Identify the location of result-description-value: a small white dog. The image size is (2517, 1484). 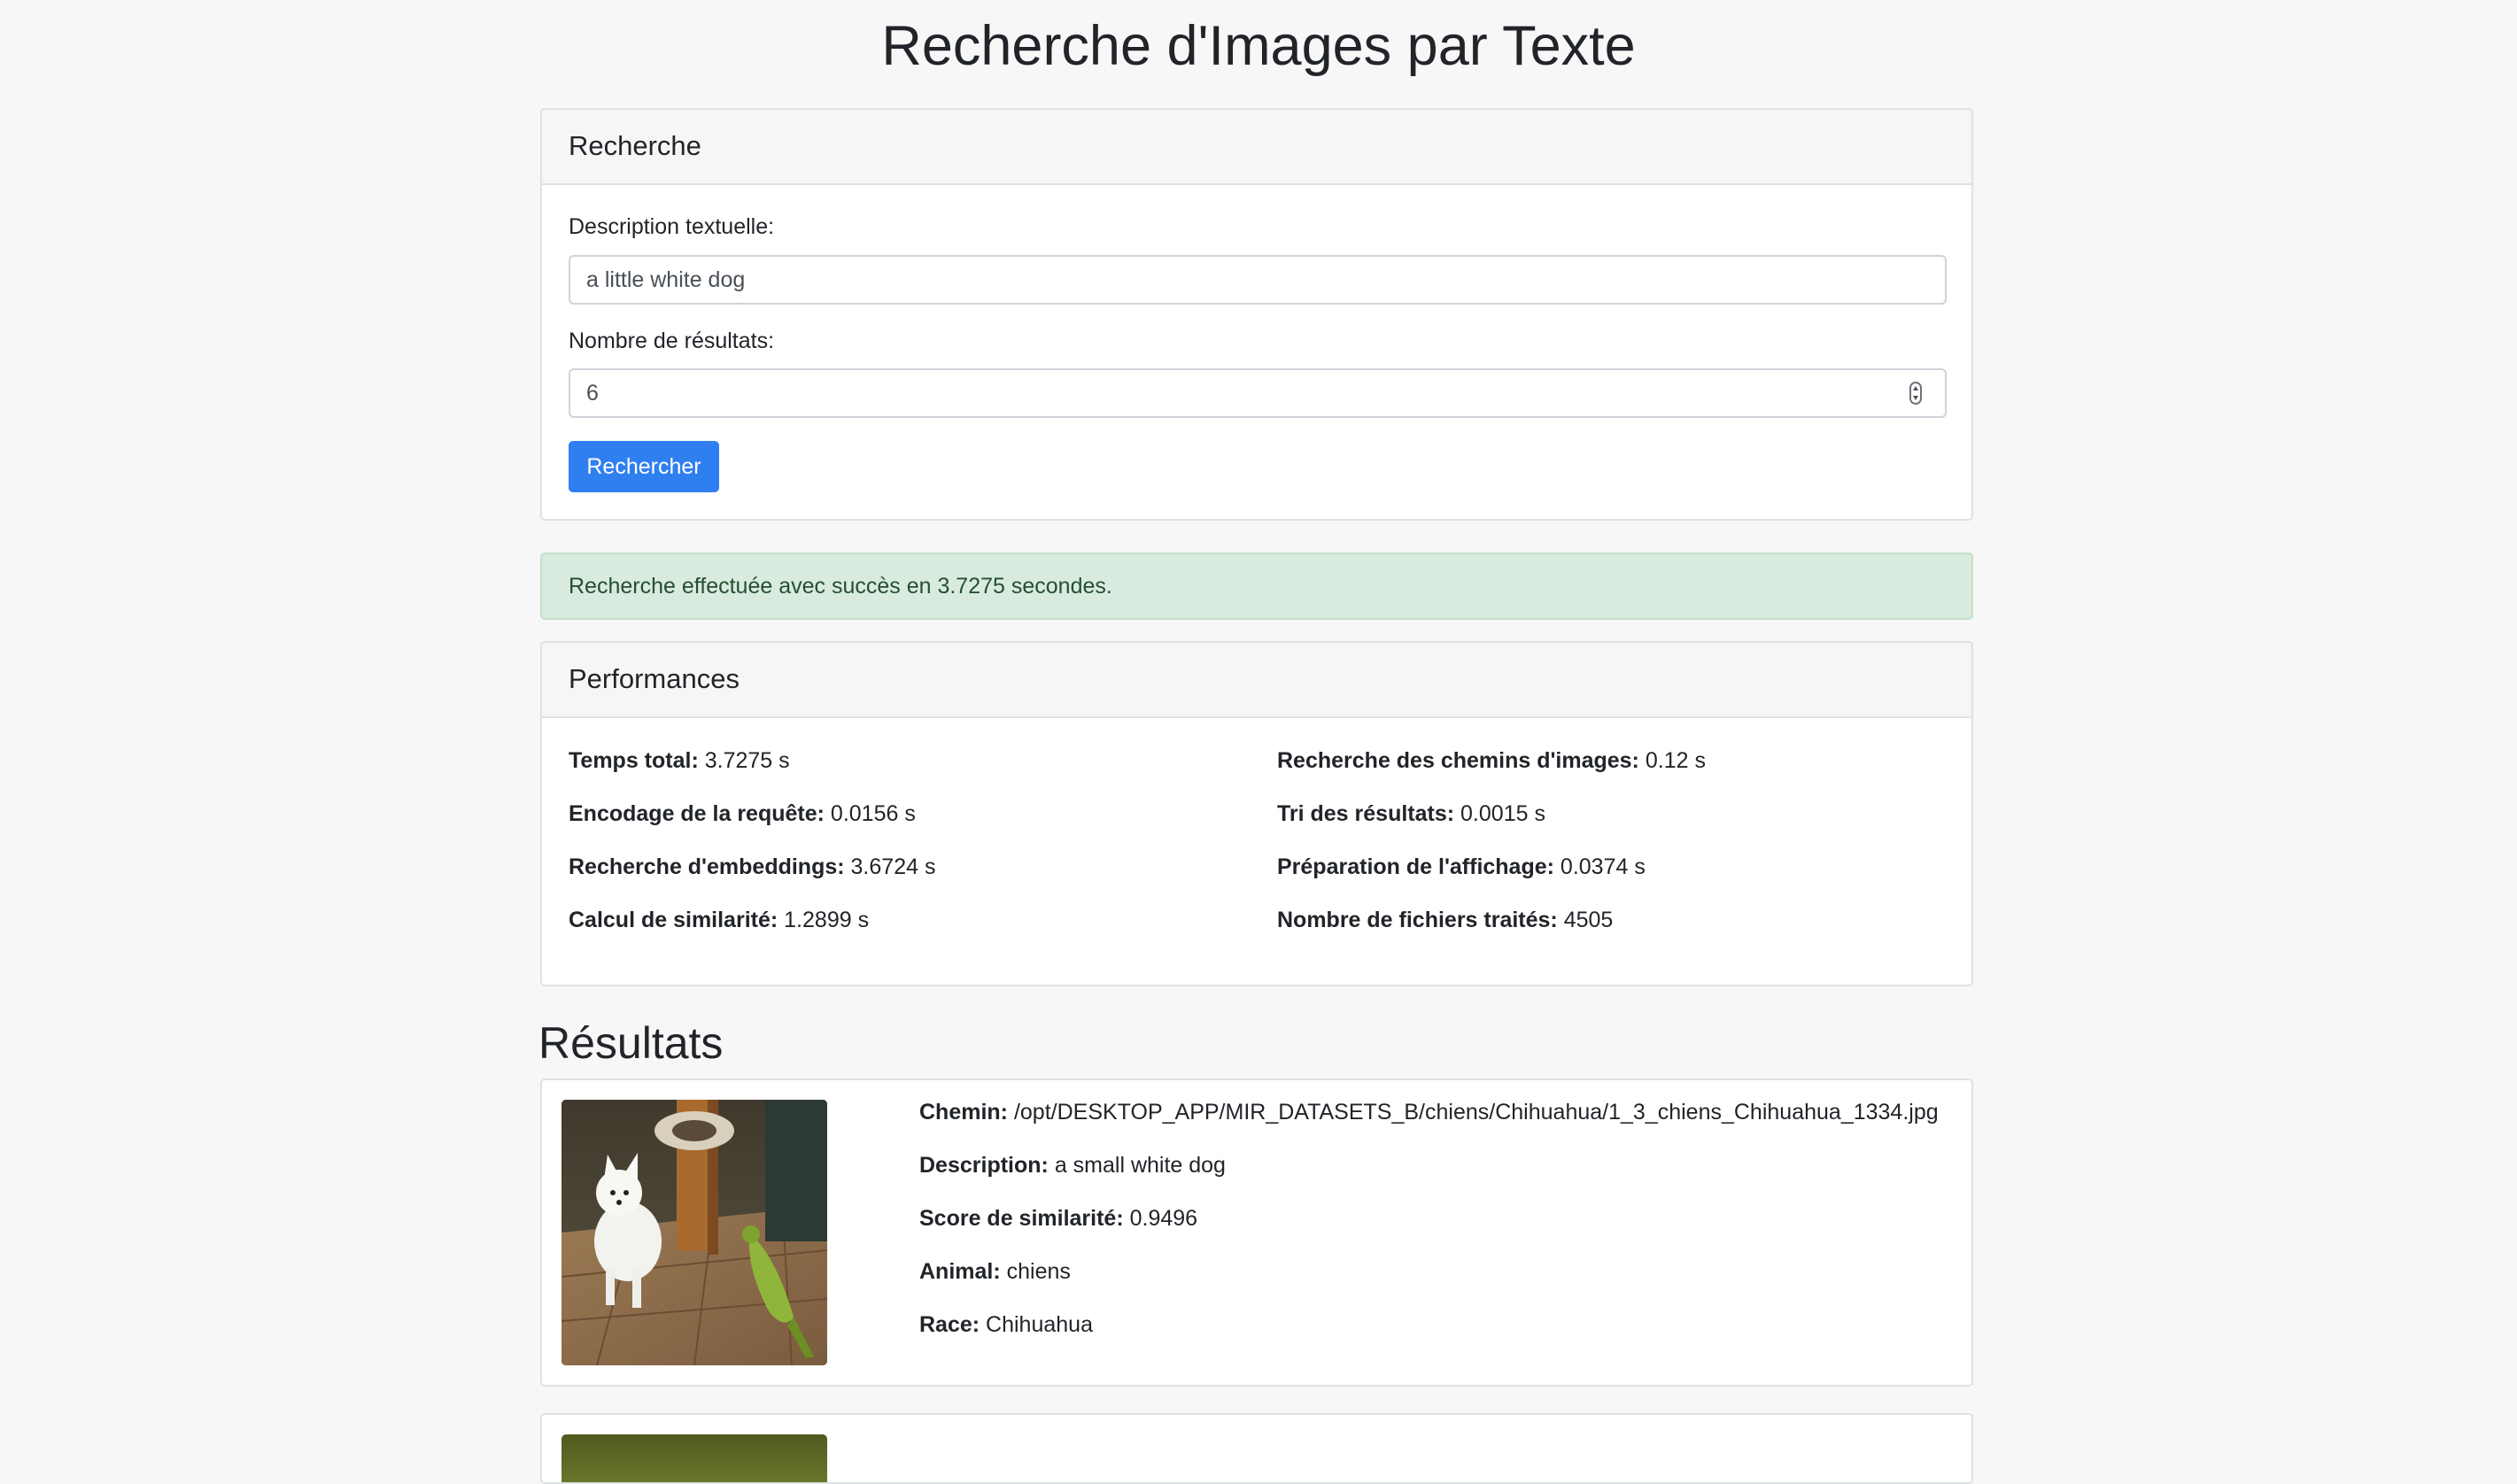
(1140, 1165).